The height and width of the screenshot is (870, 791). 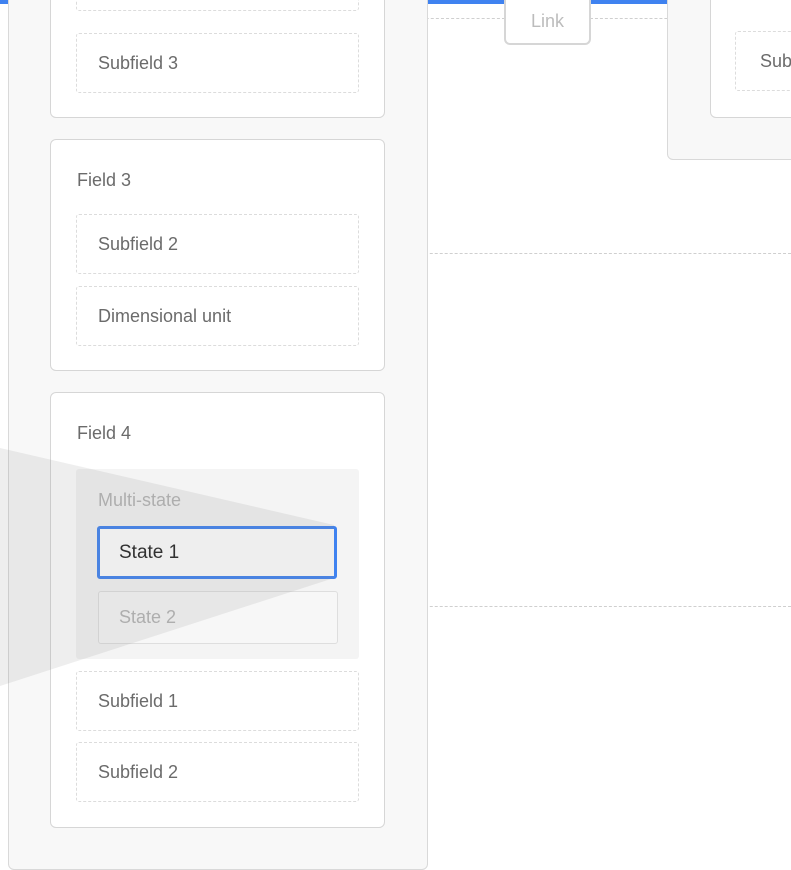 I want to click on field-3-dimensional-unit: Dimensional unit, so click(x=217, y=316).